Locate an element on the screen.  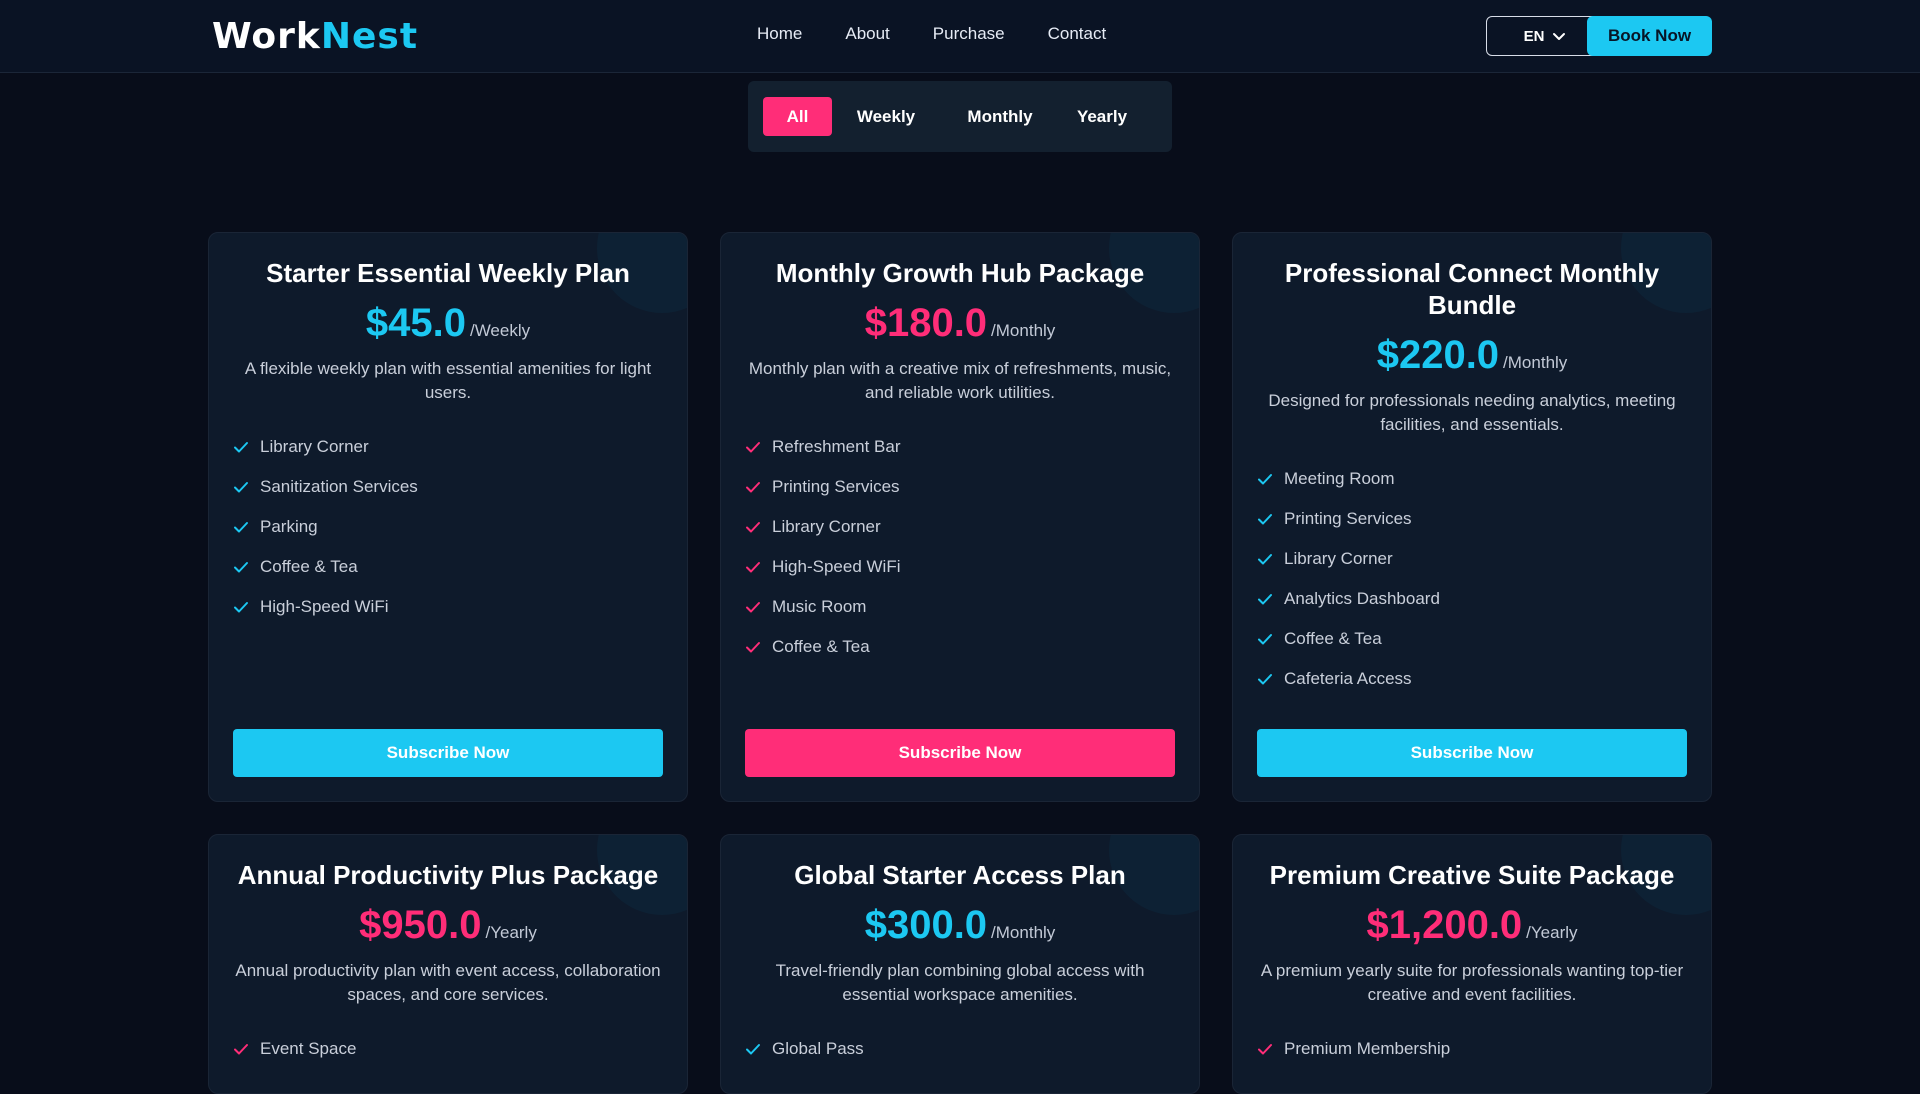
worknest-logo: Work Nest is located at coordinates (315, 36).